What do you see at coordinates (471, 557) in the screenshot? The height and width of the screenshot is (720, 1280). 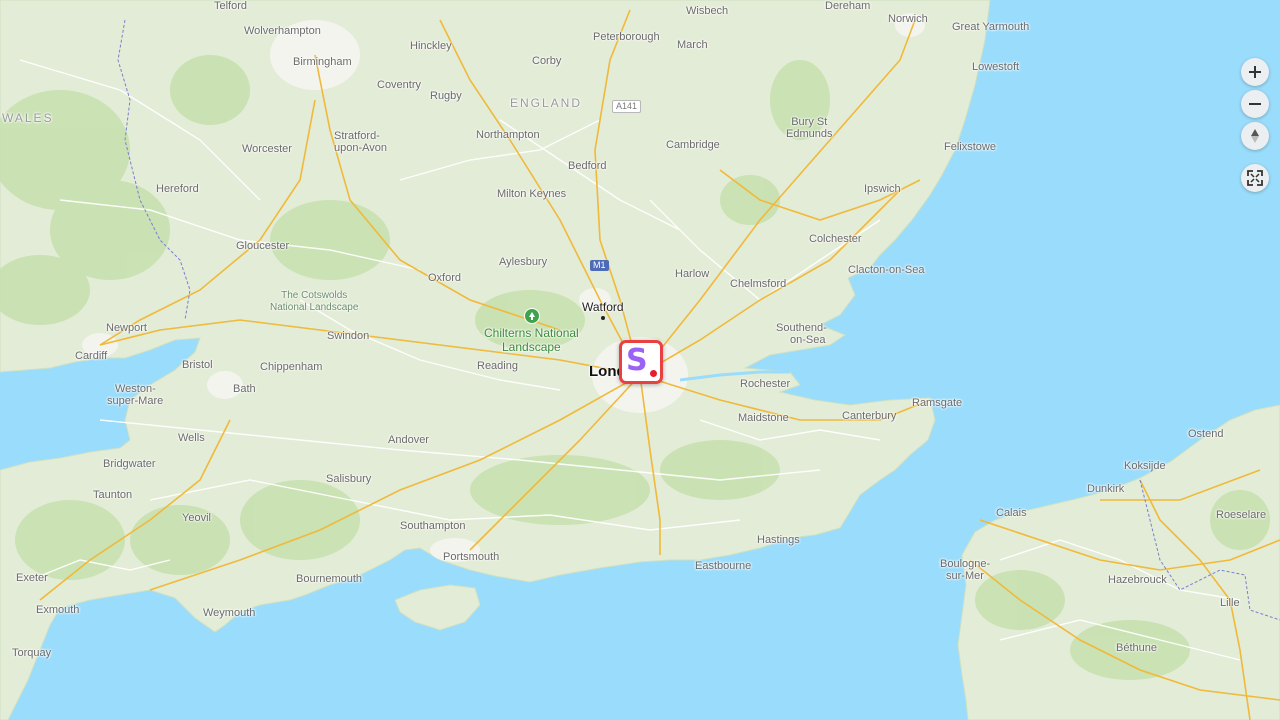 I see `label-portsmouth: Portsmouth` at bounding box center [471, 557].